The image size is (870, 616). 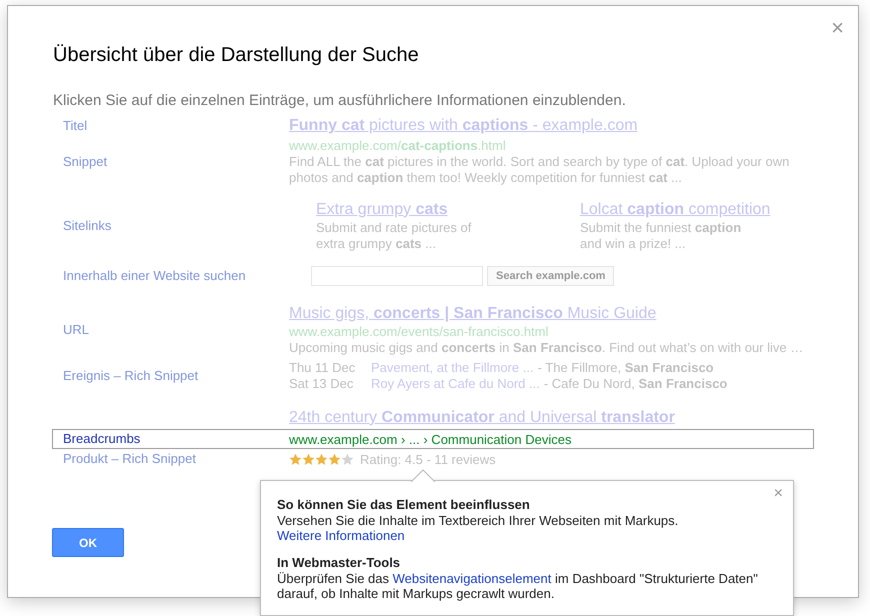 I want to click on result-url: www.example.com/cat-captions.html, so click(x=398, y=146).